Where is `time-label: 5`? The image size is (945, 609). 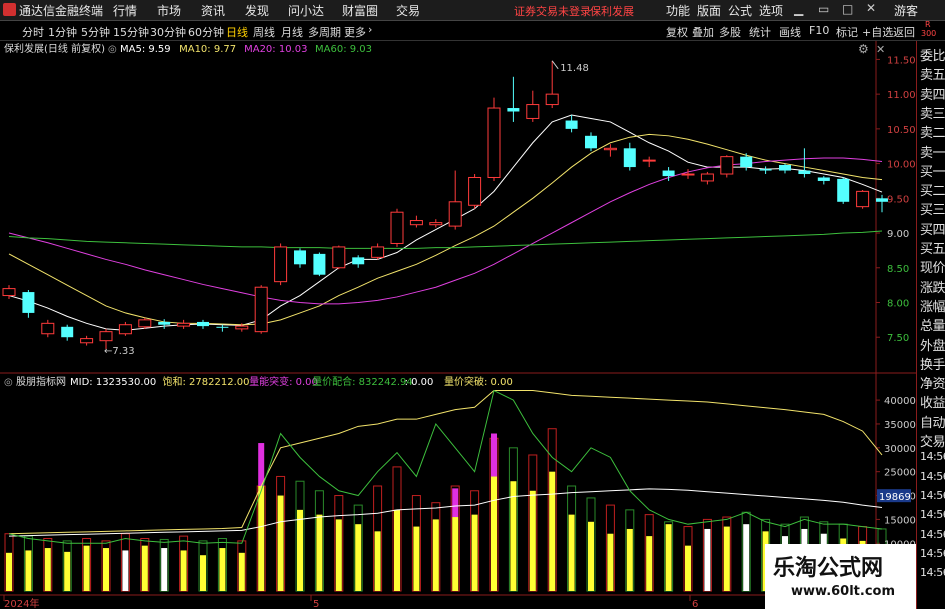 time-label: 5 is located at coordinates (316, 604).